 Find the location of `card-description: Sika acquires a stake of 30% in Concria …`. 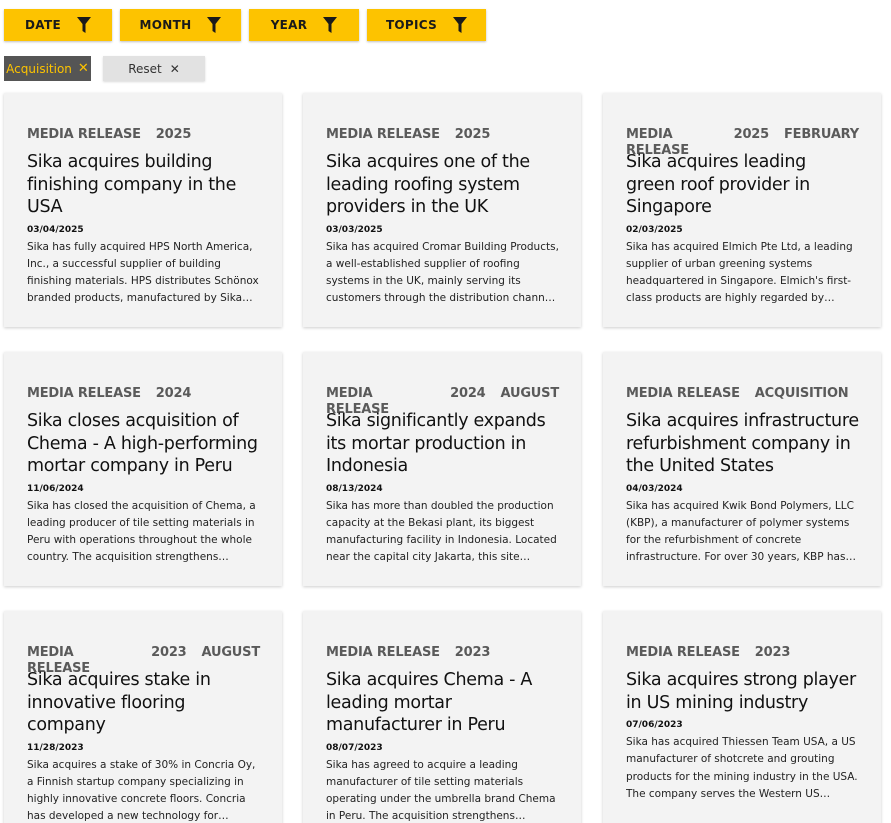

card-description: Sika acquires a stake of 30% in Concria … is located at coordinates (141, 790).